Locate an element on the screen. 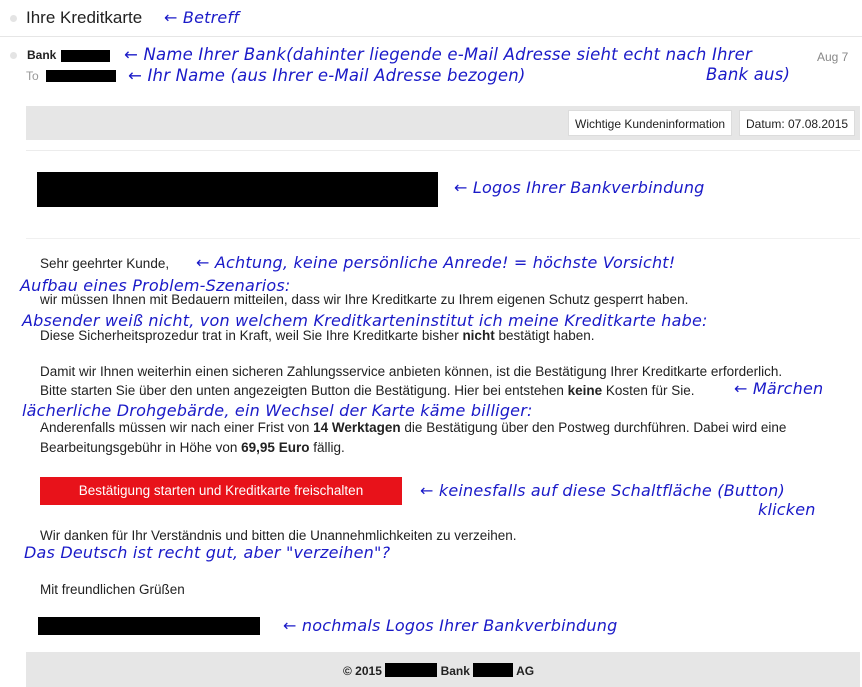 The width and height of the screenshot is (862, 687). footer-suffix: AG is located at coordinates (525, 671).